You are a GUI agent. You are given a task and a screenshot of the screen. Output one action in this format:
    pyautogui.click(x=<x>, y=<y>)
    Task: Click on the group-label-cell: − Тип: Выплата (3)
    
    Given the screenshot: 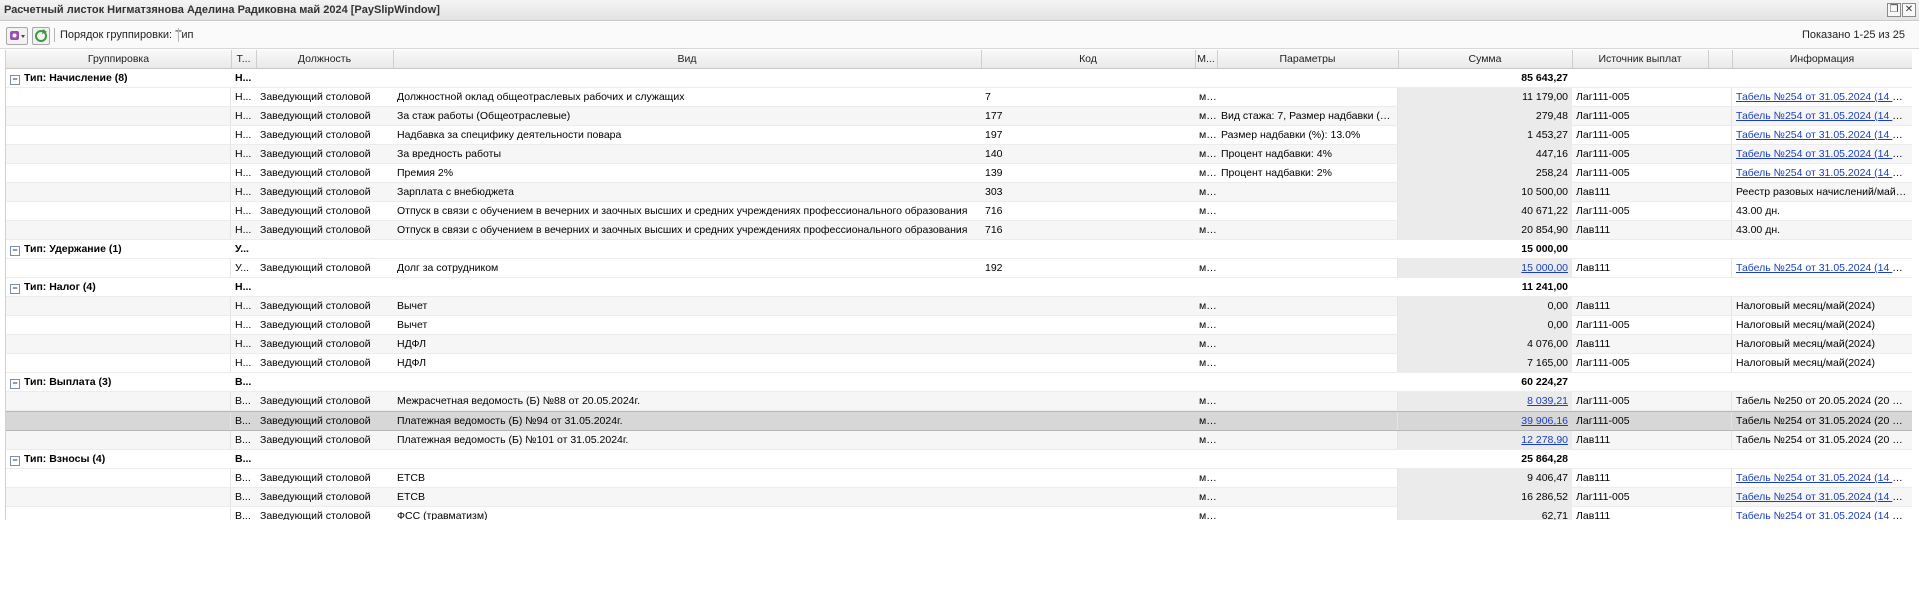 What is the action you would take?
    pyautogui.click(x=118, y=382)
    